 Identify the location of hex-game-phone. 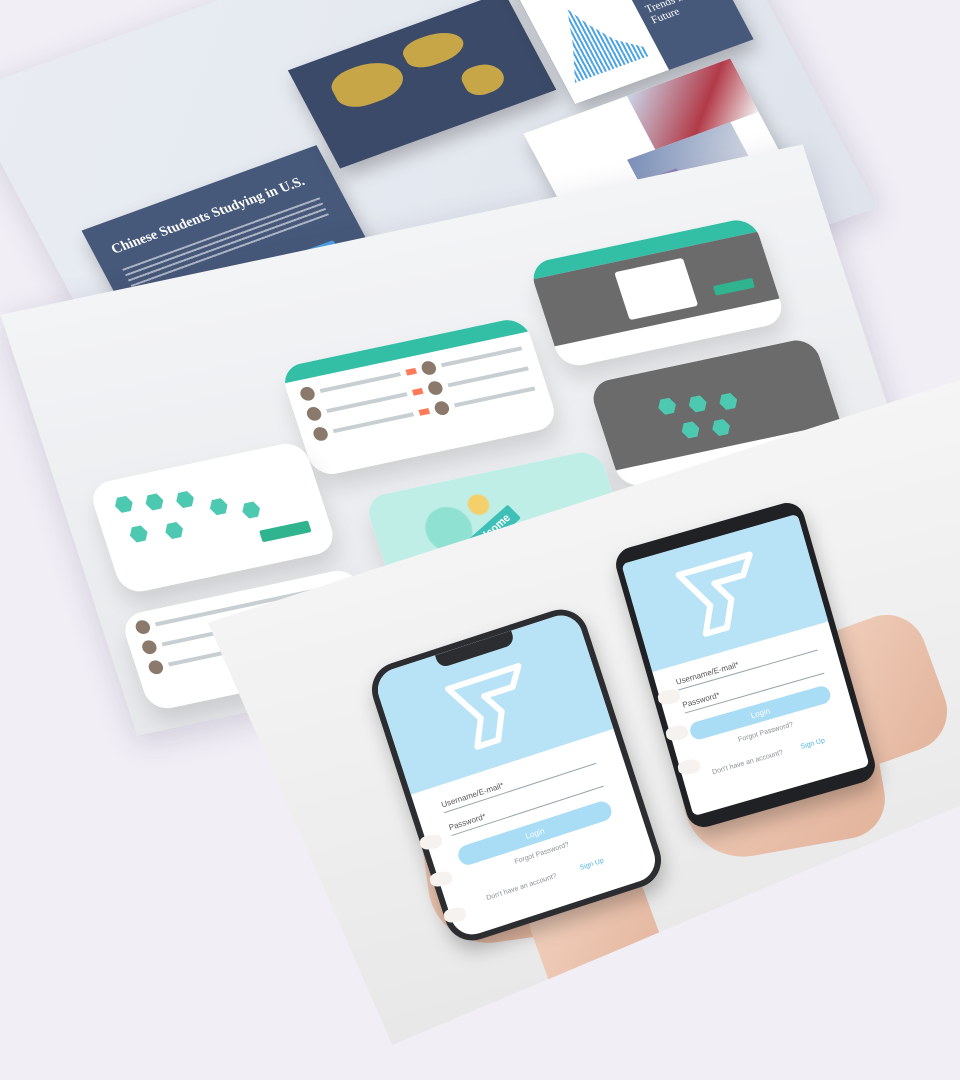
(213, 517).